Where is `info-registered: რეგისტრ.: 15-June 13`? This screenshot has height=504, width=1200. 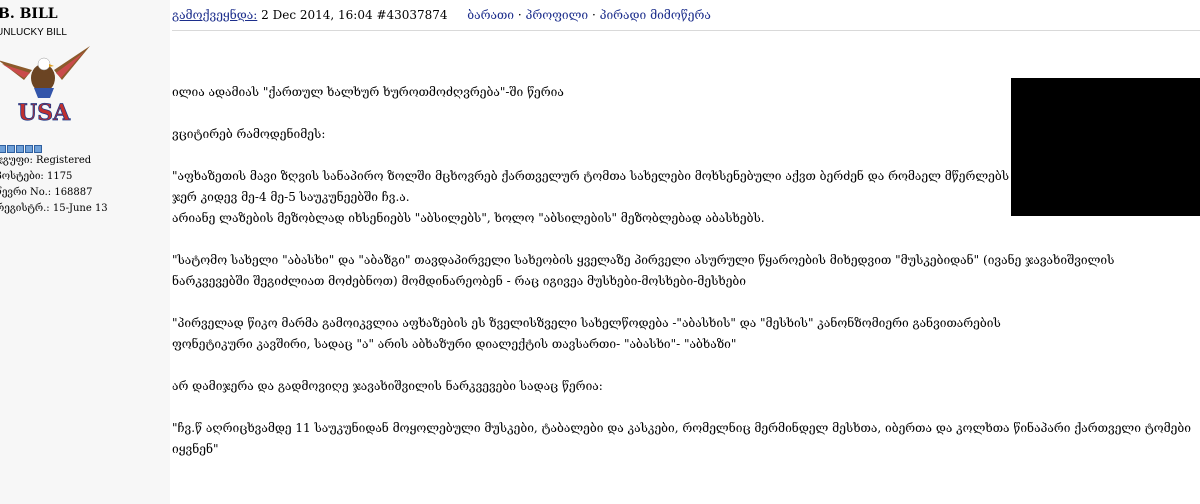
info-registered: რეგისტრ.: 15-June 13 is located at coordinates (54, 208).